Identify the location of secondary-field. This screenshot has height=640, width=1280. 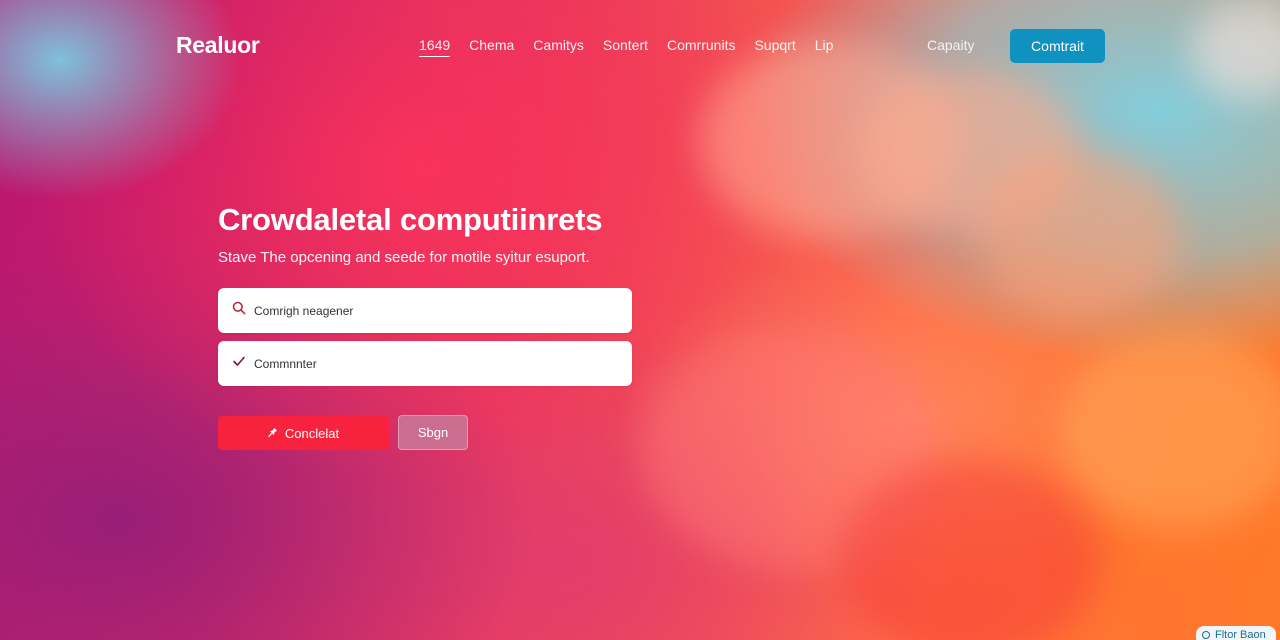
(425, 363).